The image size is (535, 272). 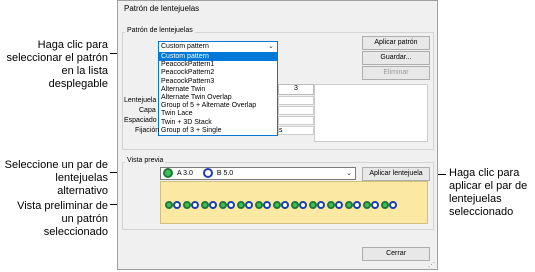 I want to click on dropdown-item: Twin + 3D Stack, so click(x=218, y=123).